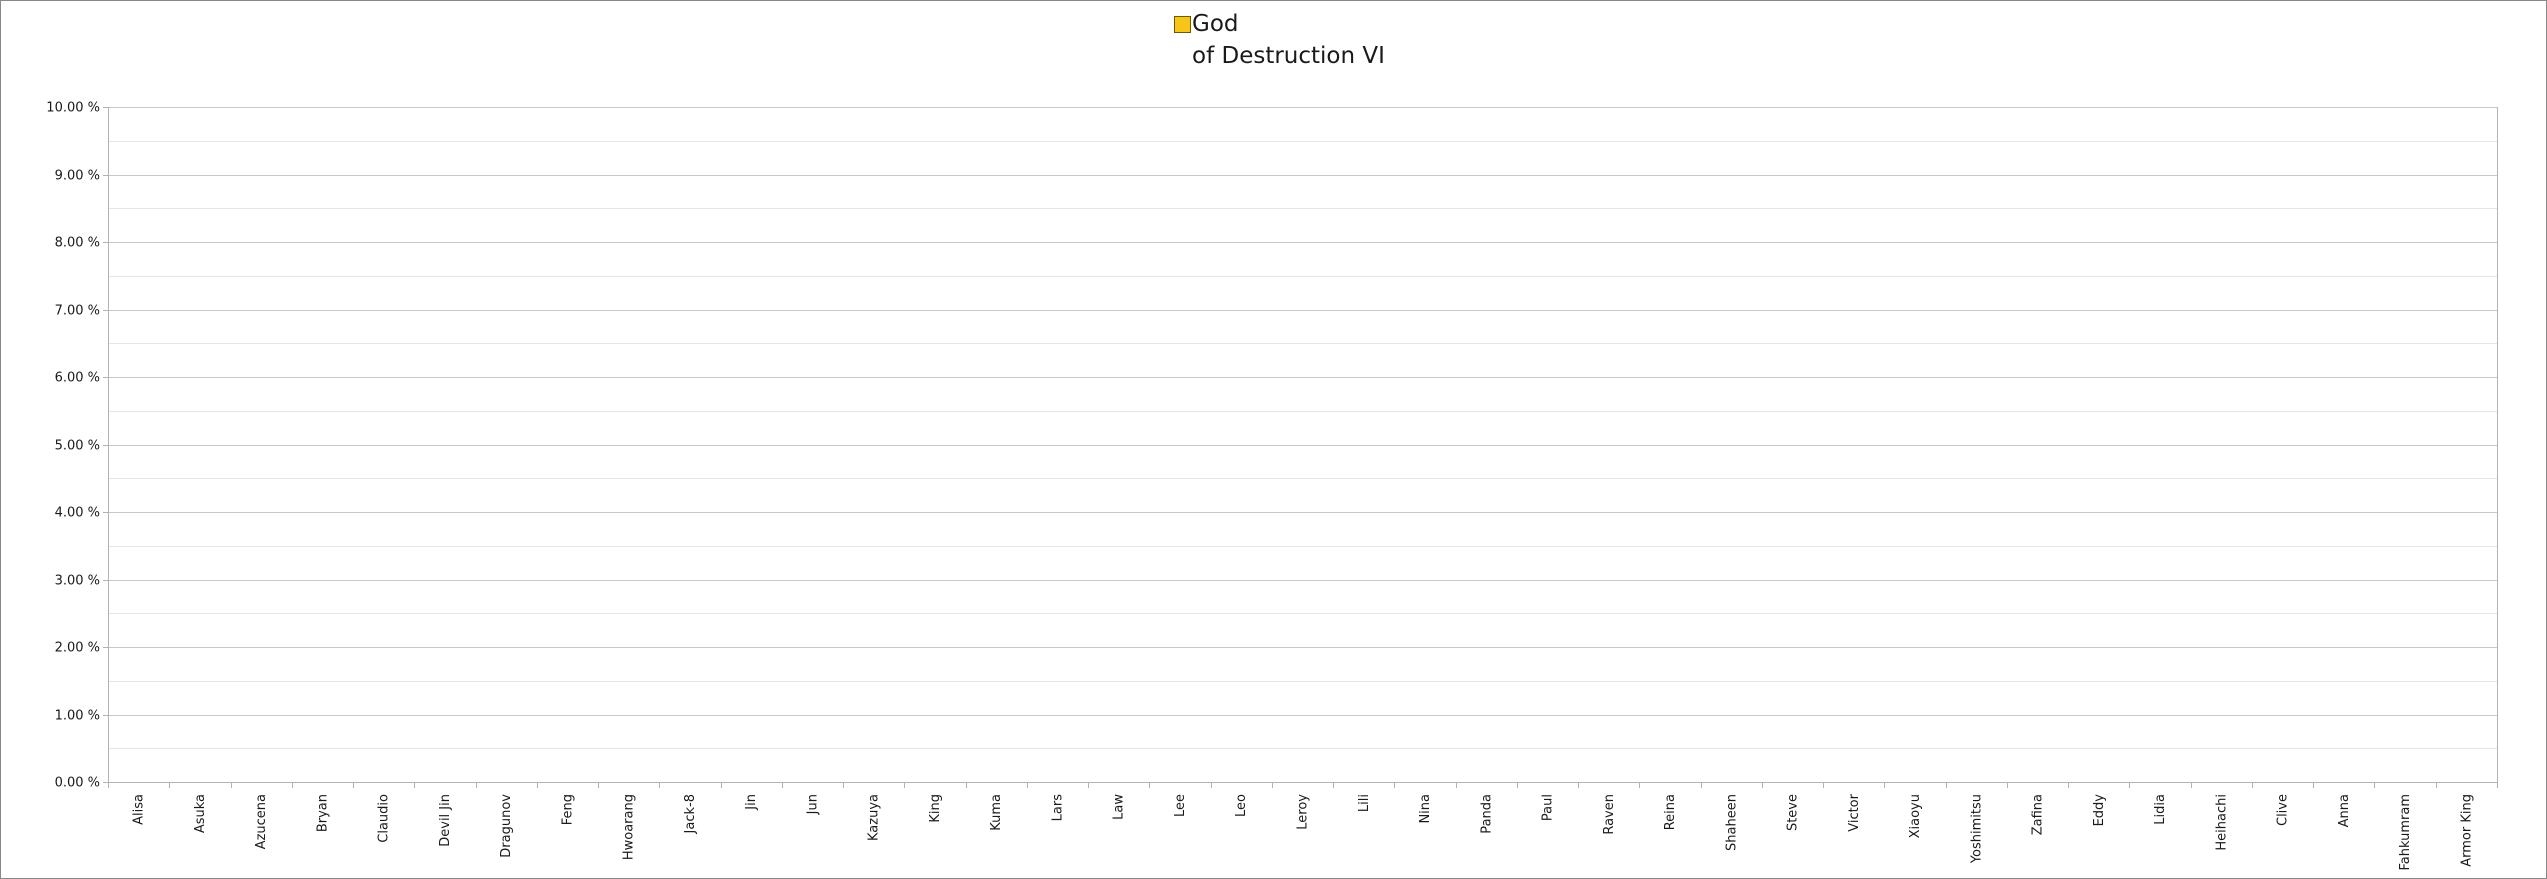 This screenshot has height=879, width=2547. I want to click on x-tick-label: Xiaoyu, so click(1915, 816).